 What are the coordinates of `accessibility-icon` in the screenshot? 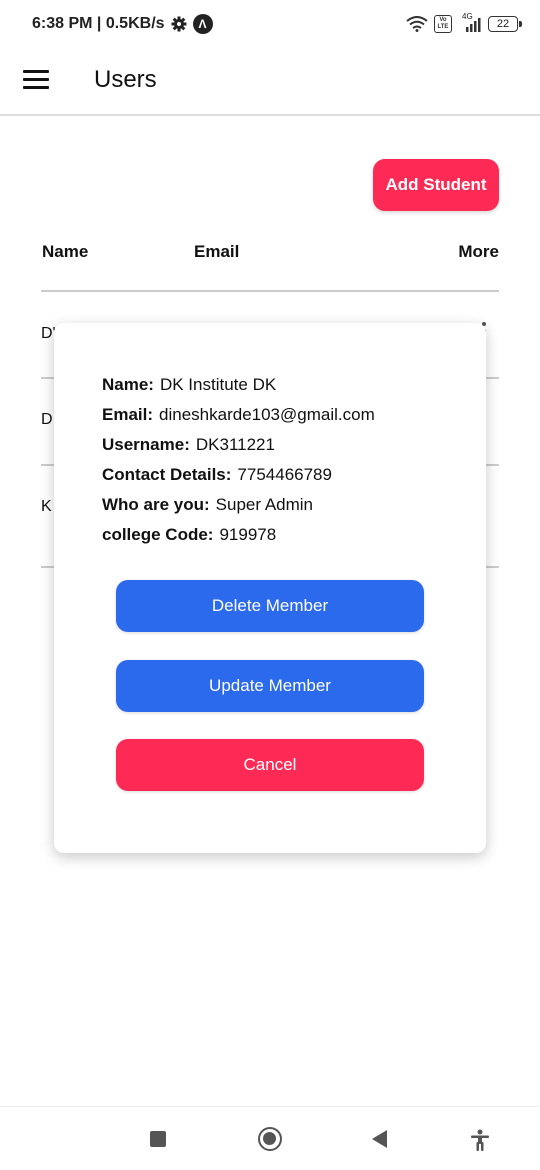 It's located at (480, 1140).